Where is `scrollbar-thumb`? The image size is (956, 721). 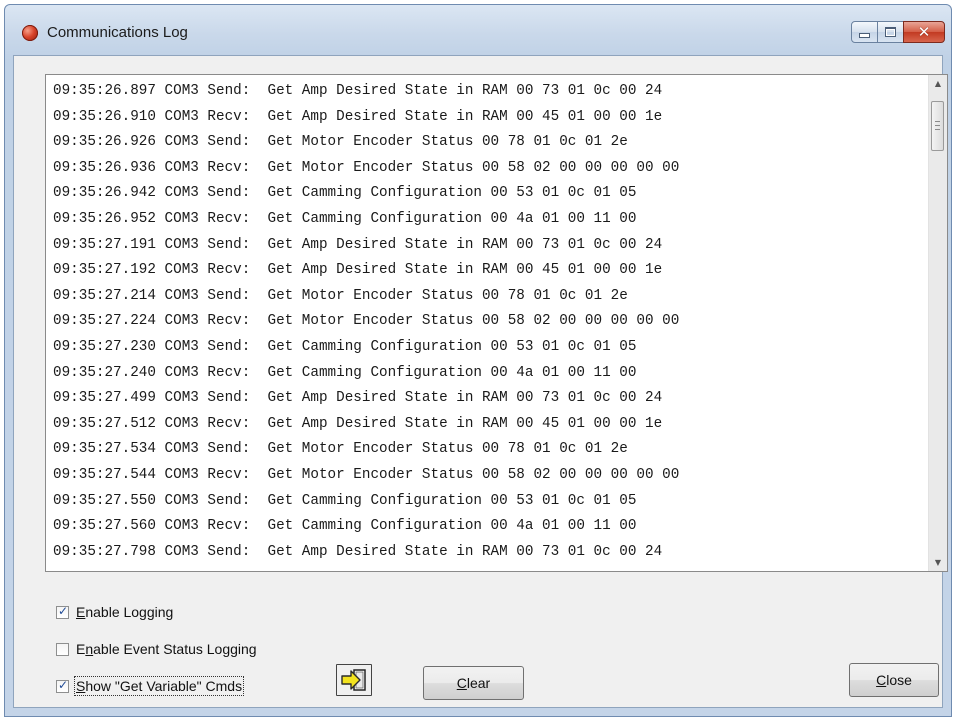
scrollbar-thumb is located at coordinates (937, 126).